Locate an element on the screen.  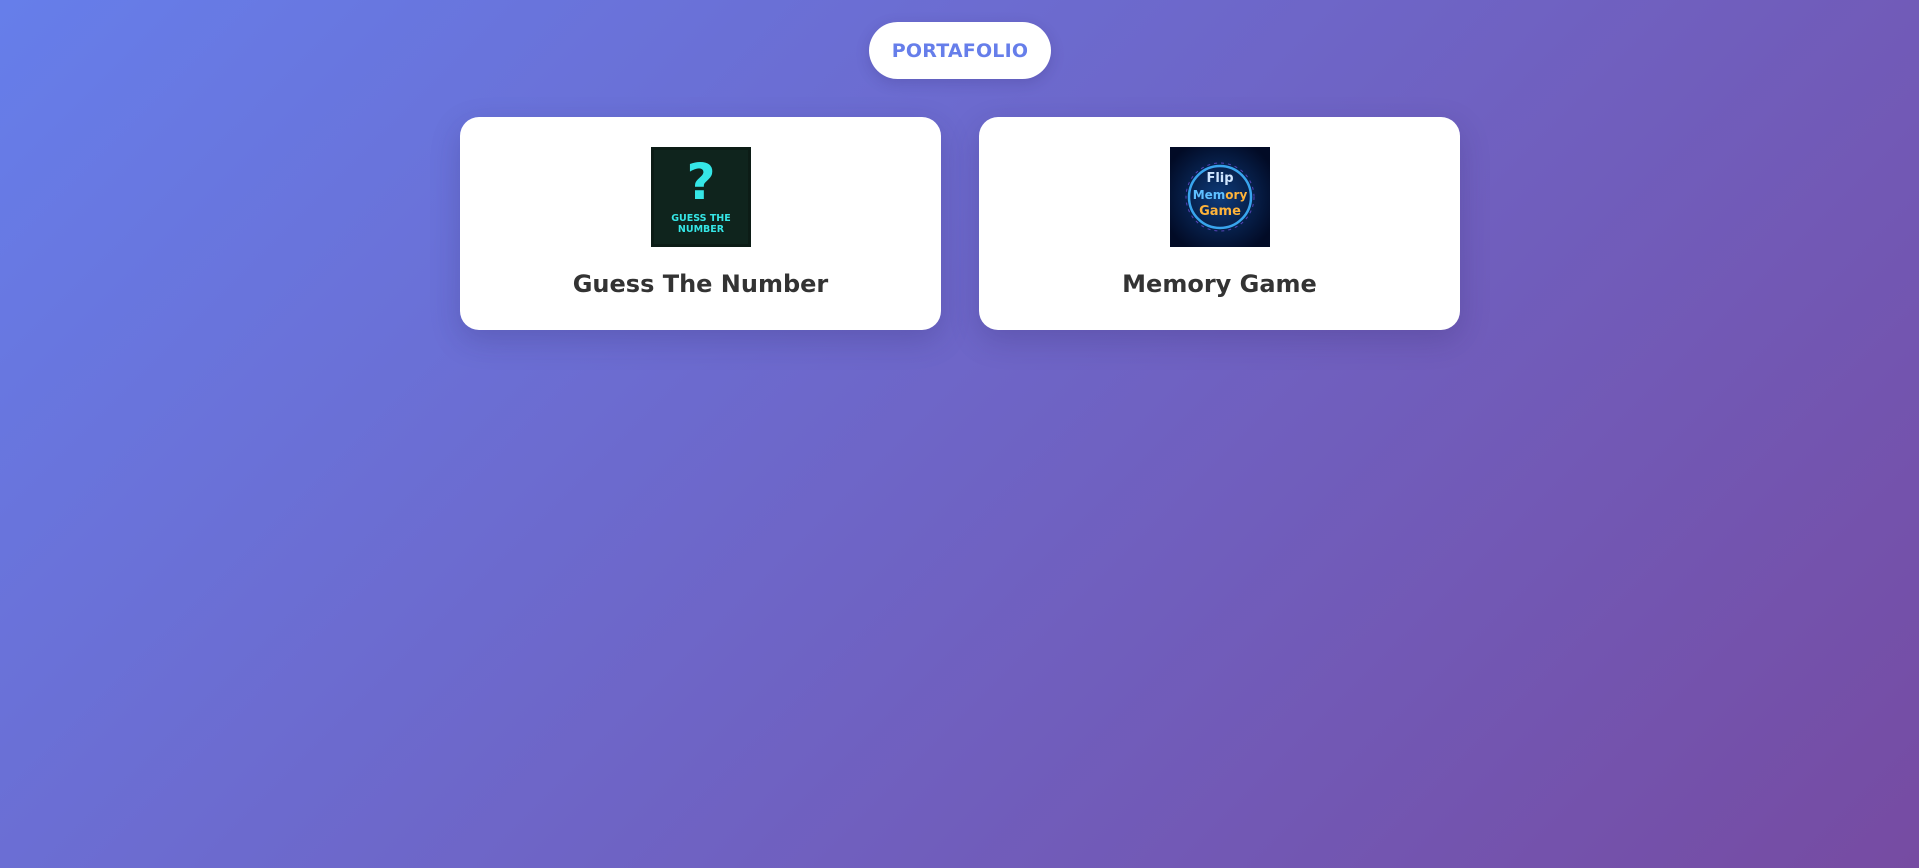
guess-the-number-thumbnail: ? GUESS THE NUMBER is located at coordinates (700, 197).